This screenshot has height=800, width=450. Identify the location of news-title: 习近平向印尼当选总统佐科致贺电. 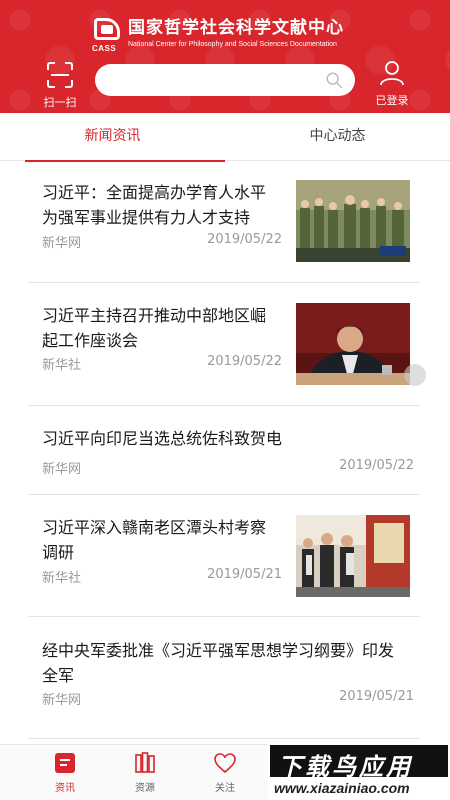
(162, 438).